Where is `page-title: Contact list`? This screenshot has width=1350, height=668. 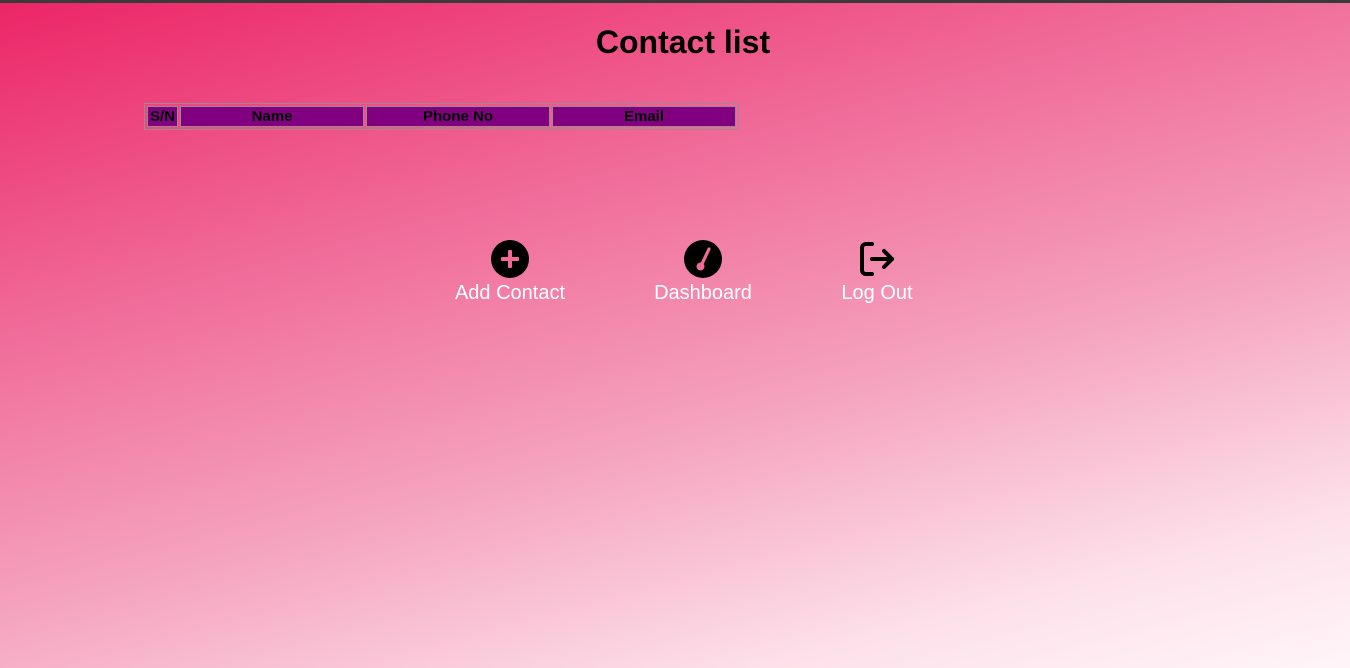 page-title: Contact list is located at coordinates (683, 42).